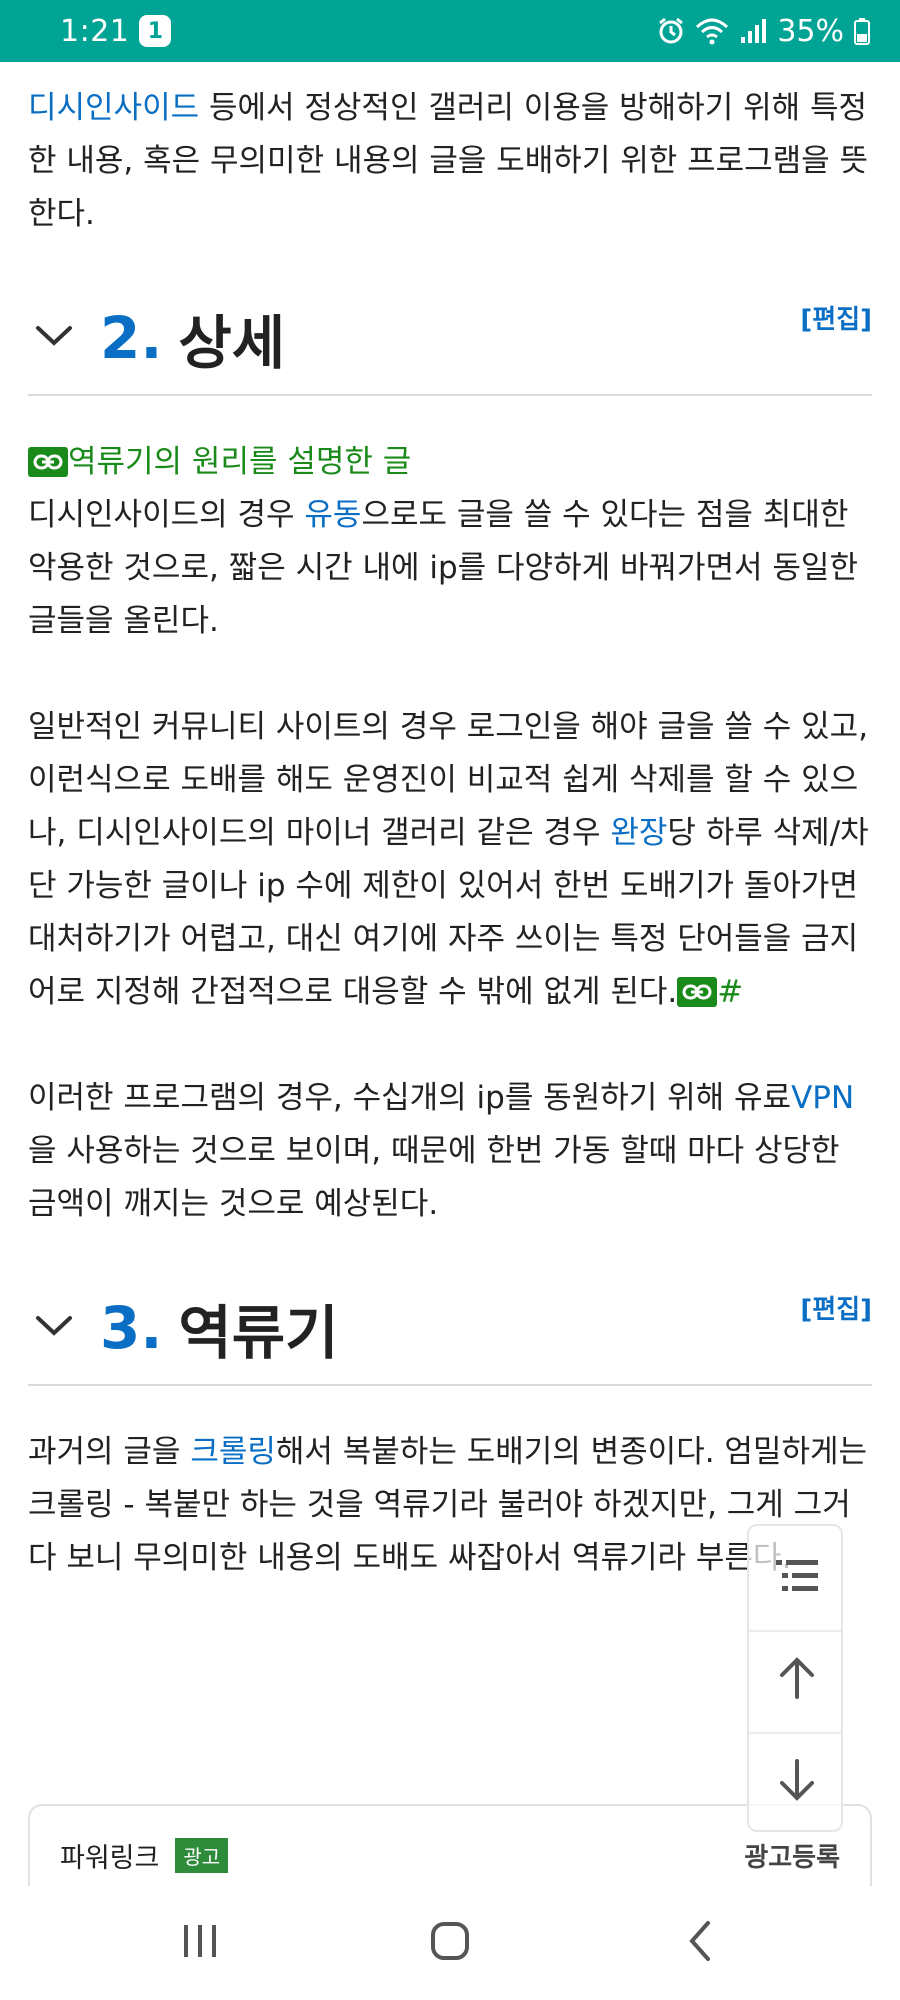 This screenshot has height=2000, width=900. I want to click on floating-nav-panel, so click(795, 1678).